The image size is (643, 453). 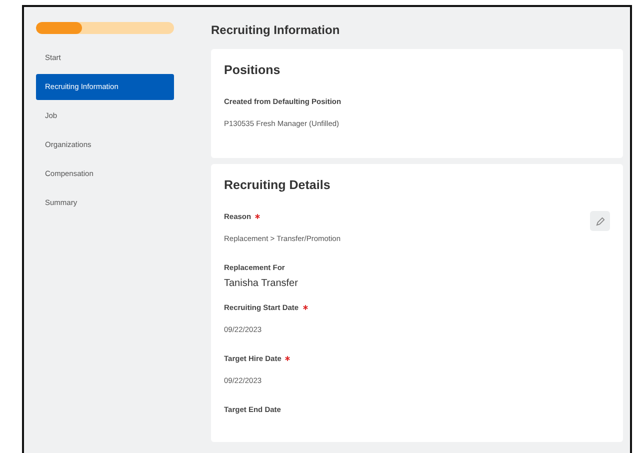 What do you see at coordinates (261, 283) in the screenshot?
I see `field-value: Tanisha Transfer` at bounding box center [261, 283].